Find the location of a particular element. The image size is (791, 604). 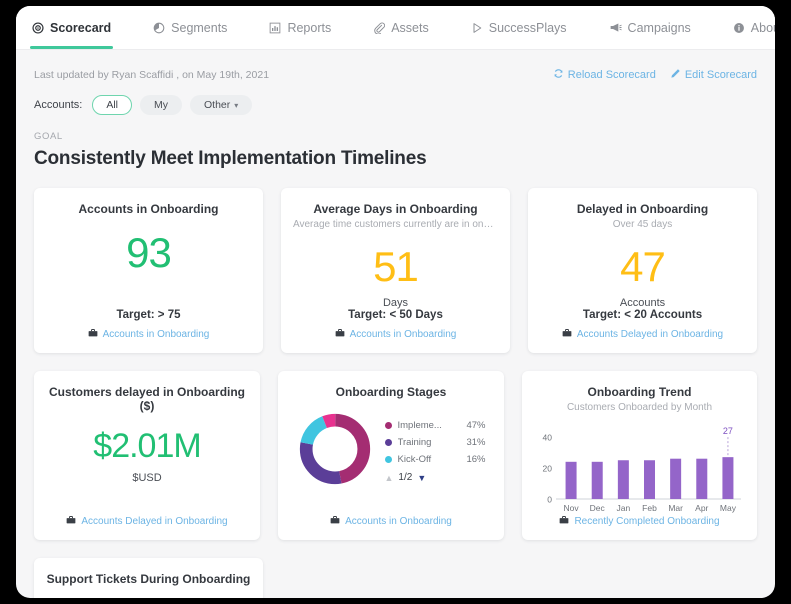

tab-label: SuccessPlays is located at coordinates (527, 27).